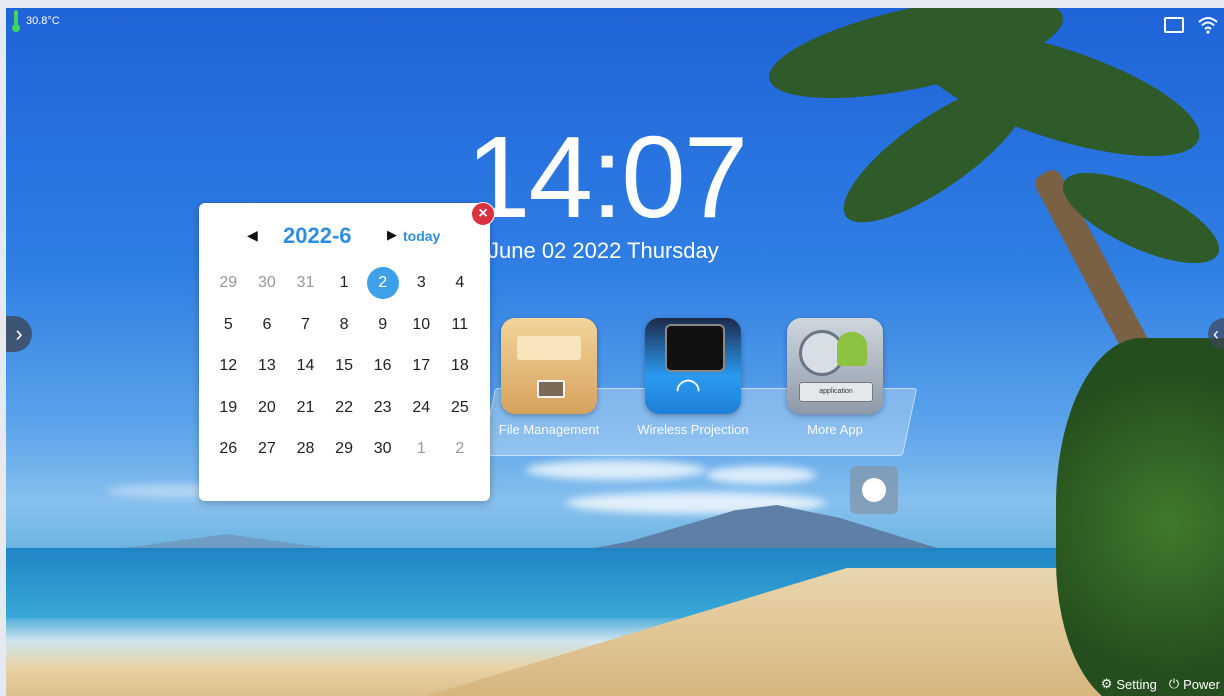 Image resolution: width=1224 pixels, height=696 pixels. I want to click on app-more-app: application More App, so click(835, 377).